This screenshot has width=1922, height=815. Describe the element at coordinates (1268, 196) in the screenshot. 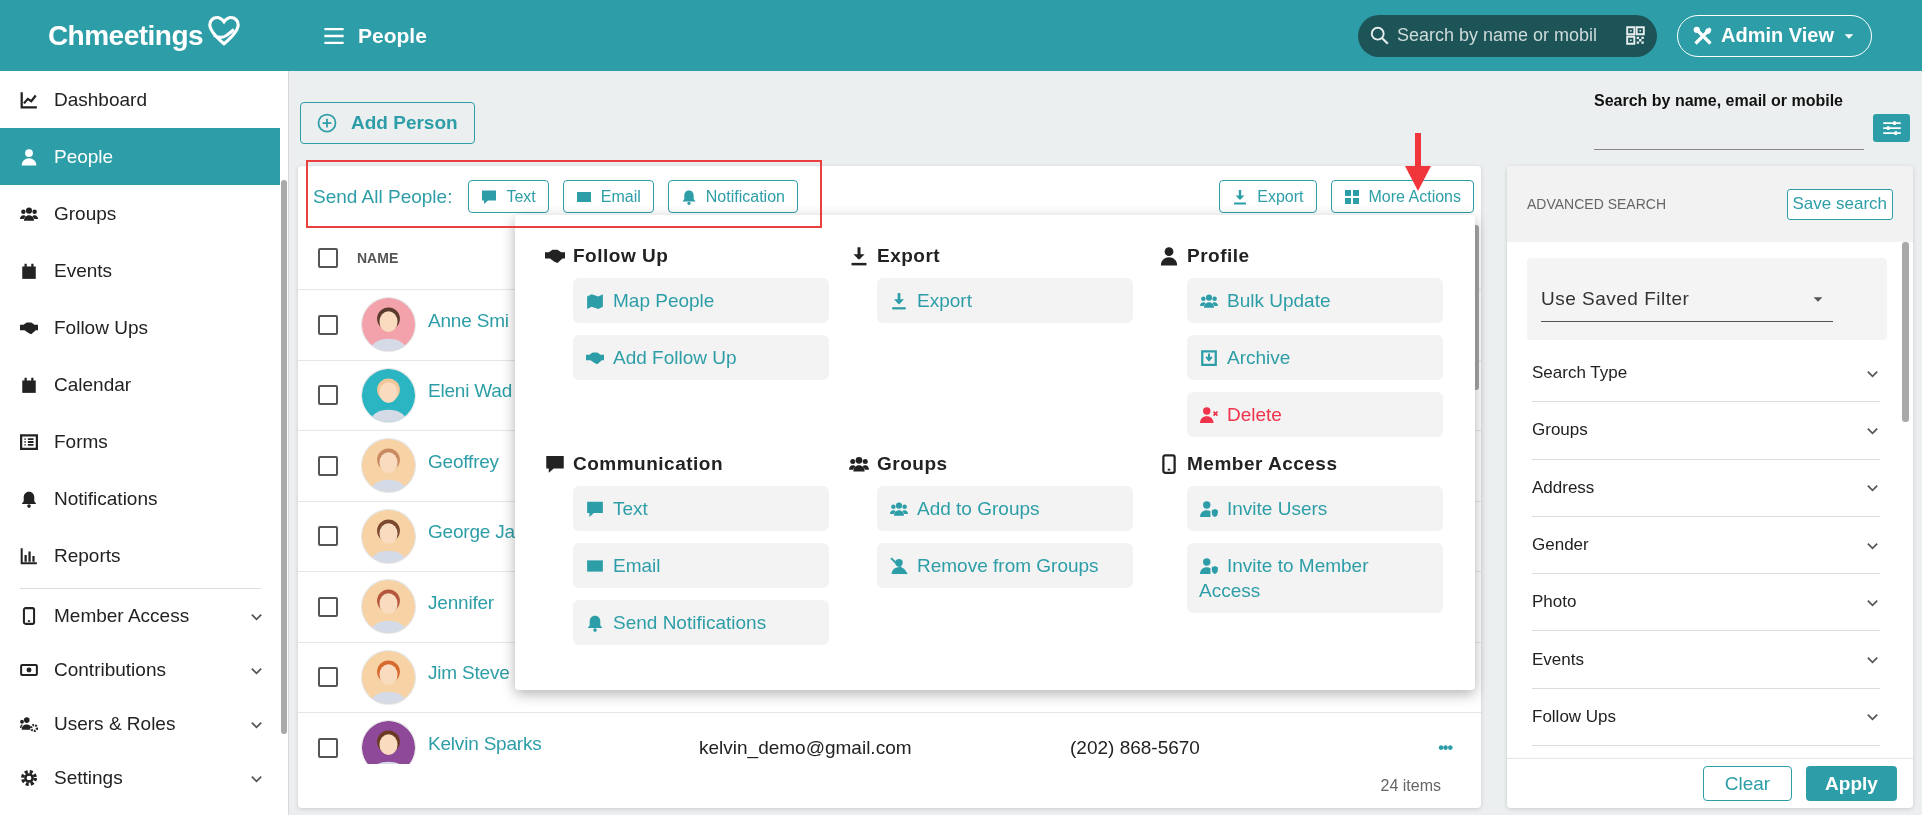

I see `export-button: Export` at that location.